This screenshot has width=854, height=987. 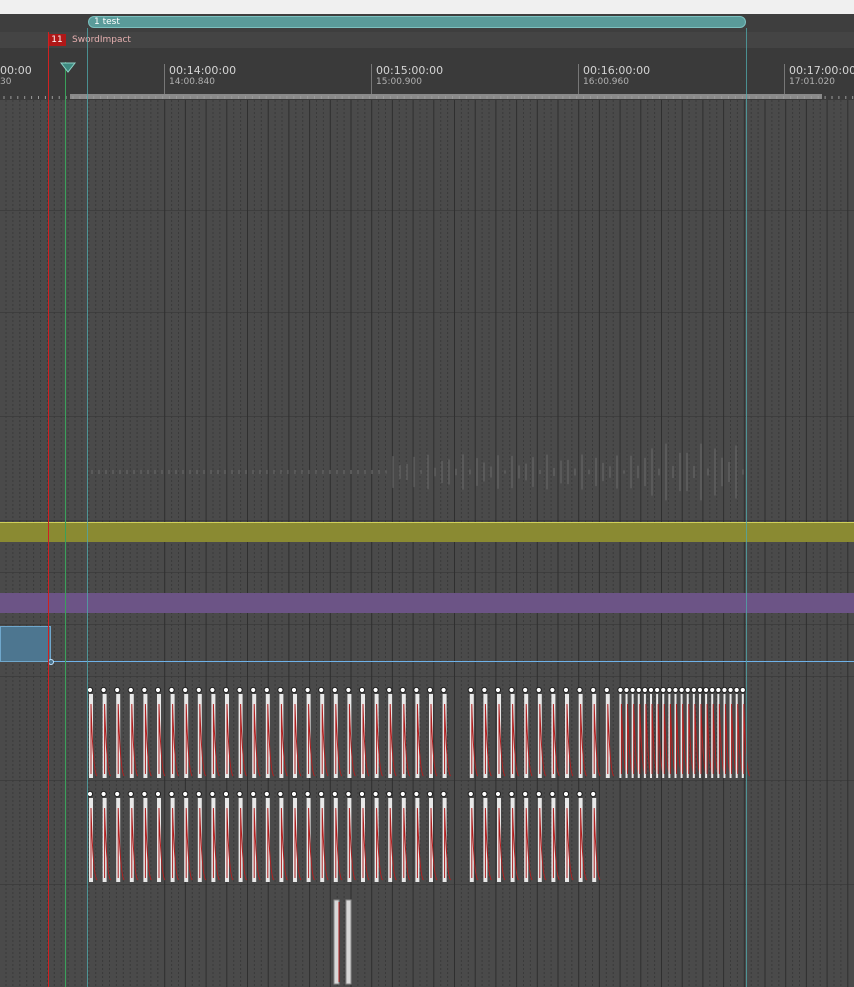 What do you see at coordinates (746, 507) in the screenshot?
I see `region-end-line` at bounding box center [746, 507].